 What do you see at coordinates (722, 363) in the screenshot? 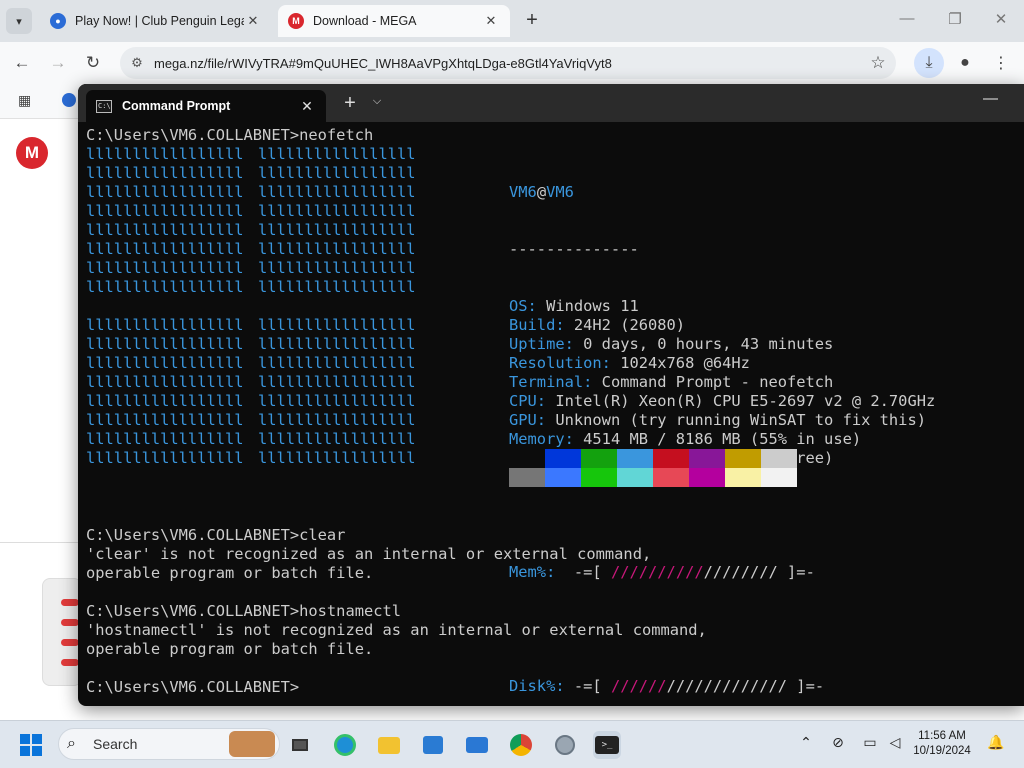
I see `info-row: Resolution: 1024x768 @64Hz` at bounding box center [722, 363].